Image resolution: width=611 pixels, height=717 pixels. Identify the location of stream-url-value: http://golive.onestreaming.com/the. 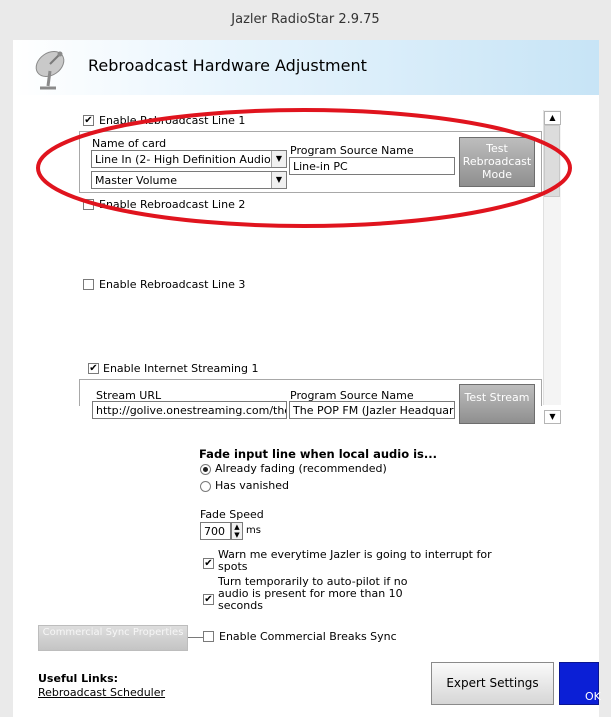
(191, 410).